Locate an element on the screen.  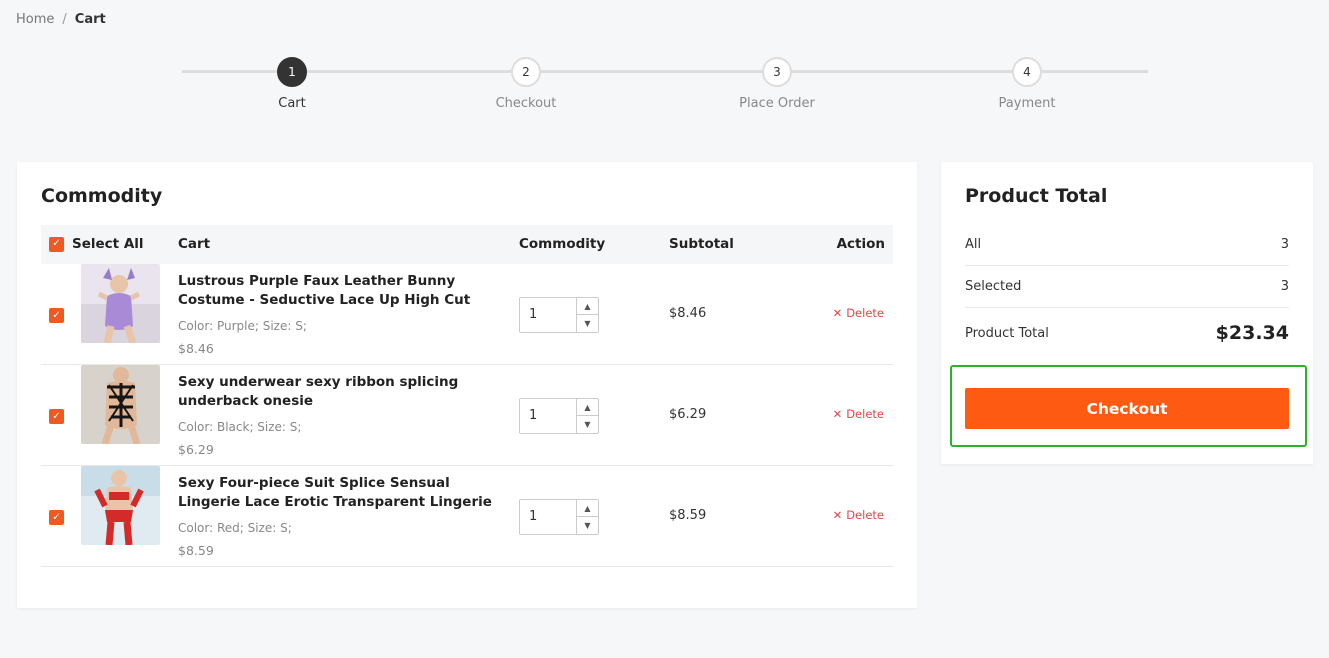
step-label: Place Order is located at coordinates (777, 103).